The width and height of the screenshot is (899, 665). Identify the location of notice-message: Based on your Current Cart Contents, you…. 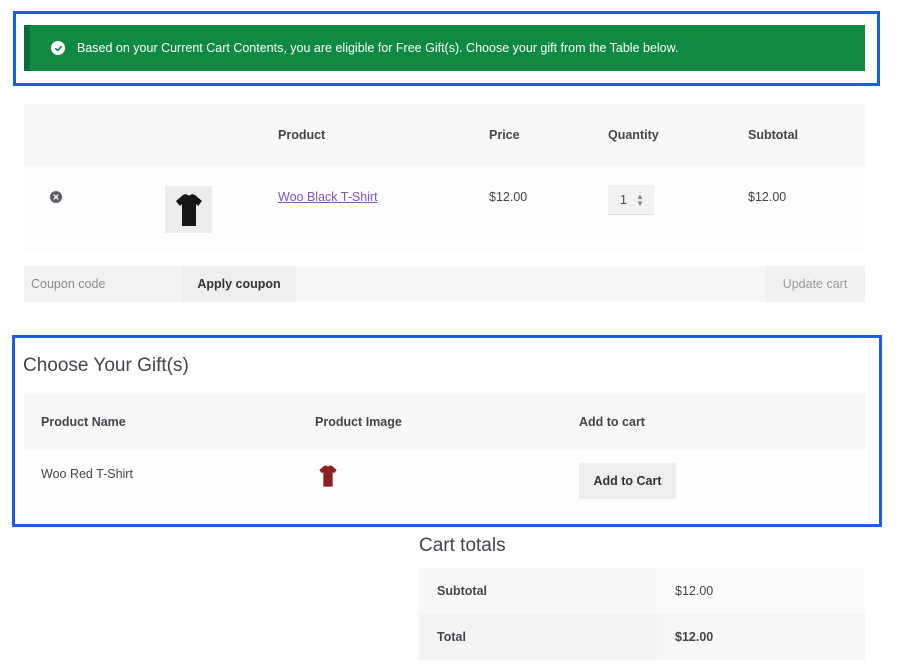
(378, 48).